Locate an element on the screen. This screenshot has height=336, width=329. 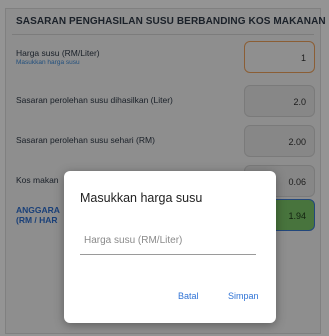
milk-price-input is located at coordinates (168, 241).